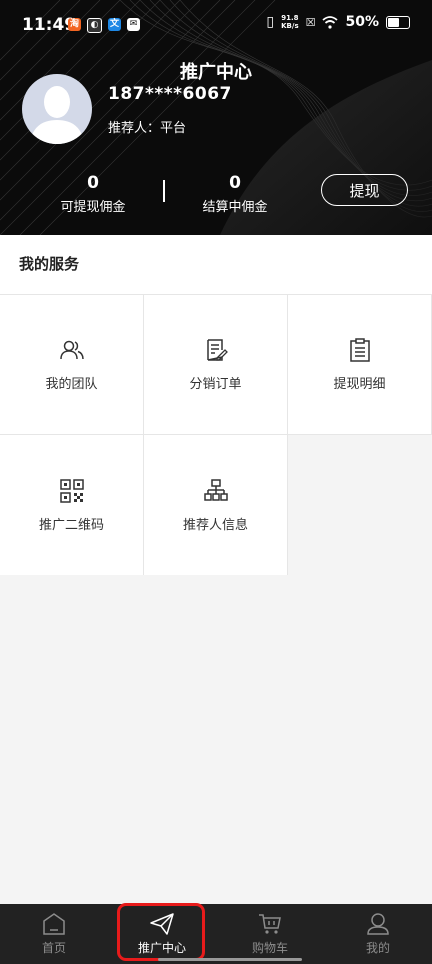 This screenshot has height=964, width=432. What do you see at coordinates (215, 384) in the screenshot?
I see `service-label: 分销订单` at bounding box center [215, 384].